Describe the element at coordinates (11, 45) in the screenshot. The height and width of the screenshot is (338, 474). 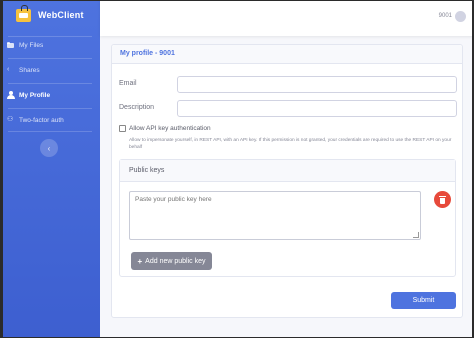
I see `folder-icon` at that location.